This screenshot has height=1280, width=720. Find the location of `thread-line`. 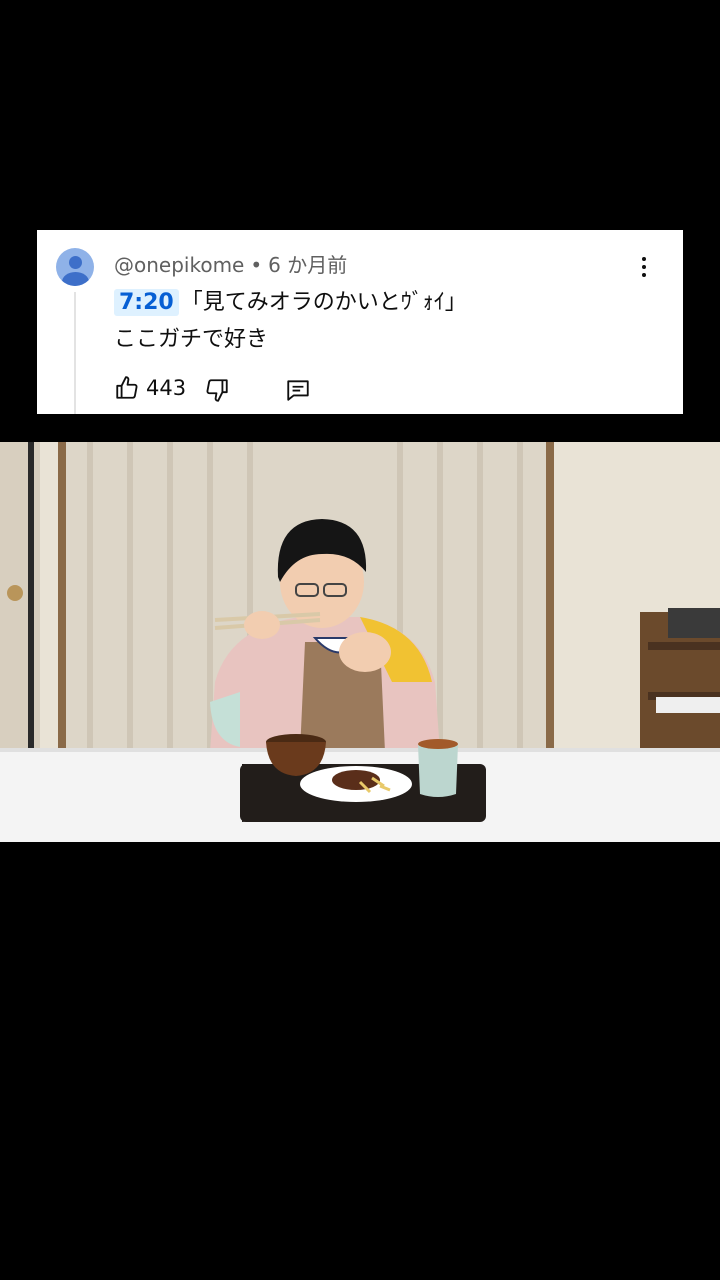

thread-line is located at coordinates (75, 353).